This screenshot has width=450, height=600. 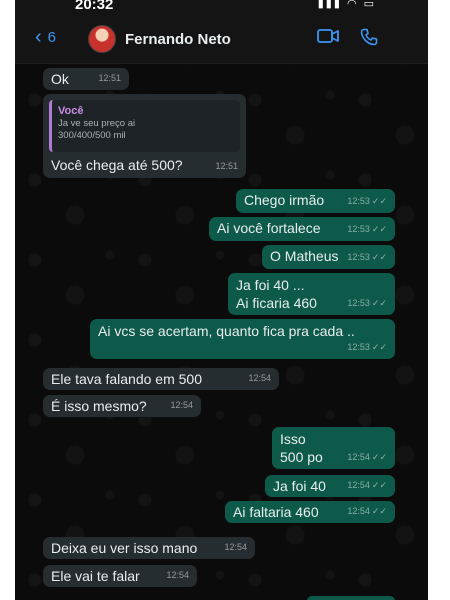 What do you see at coordinates (71, 111) in the screenshot?
I see `quote-author: Você` at bounding box center [71, 111].